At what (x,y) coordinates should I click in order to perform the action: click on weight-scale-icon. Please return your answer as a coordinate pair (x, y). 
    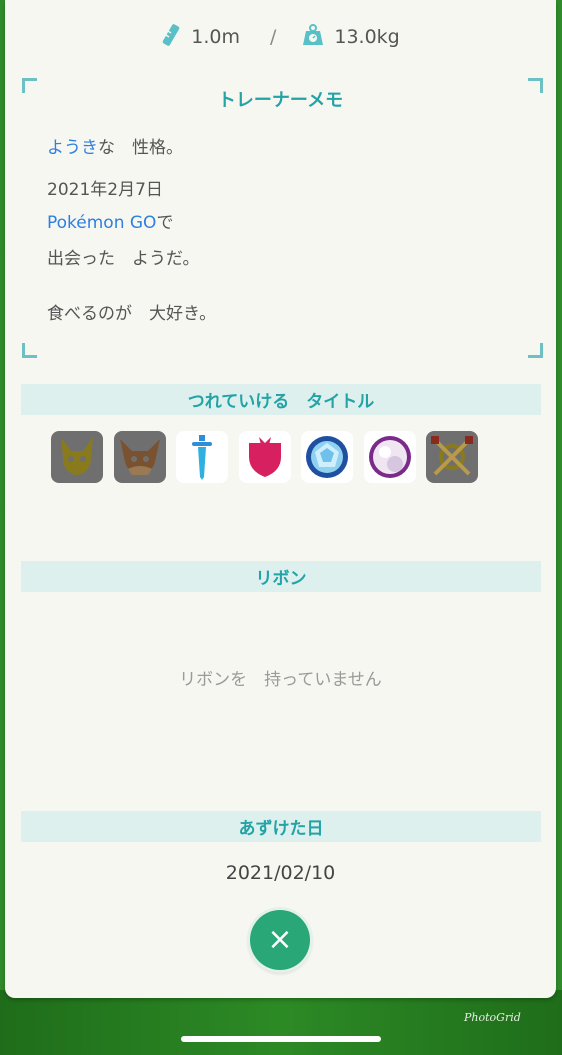
    Looking at the image, I should click on (313, 37).